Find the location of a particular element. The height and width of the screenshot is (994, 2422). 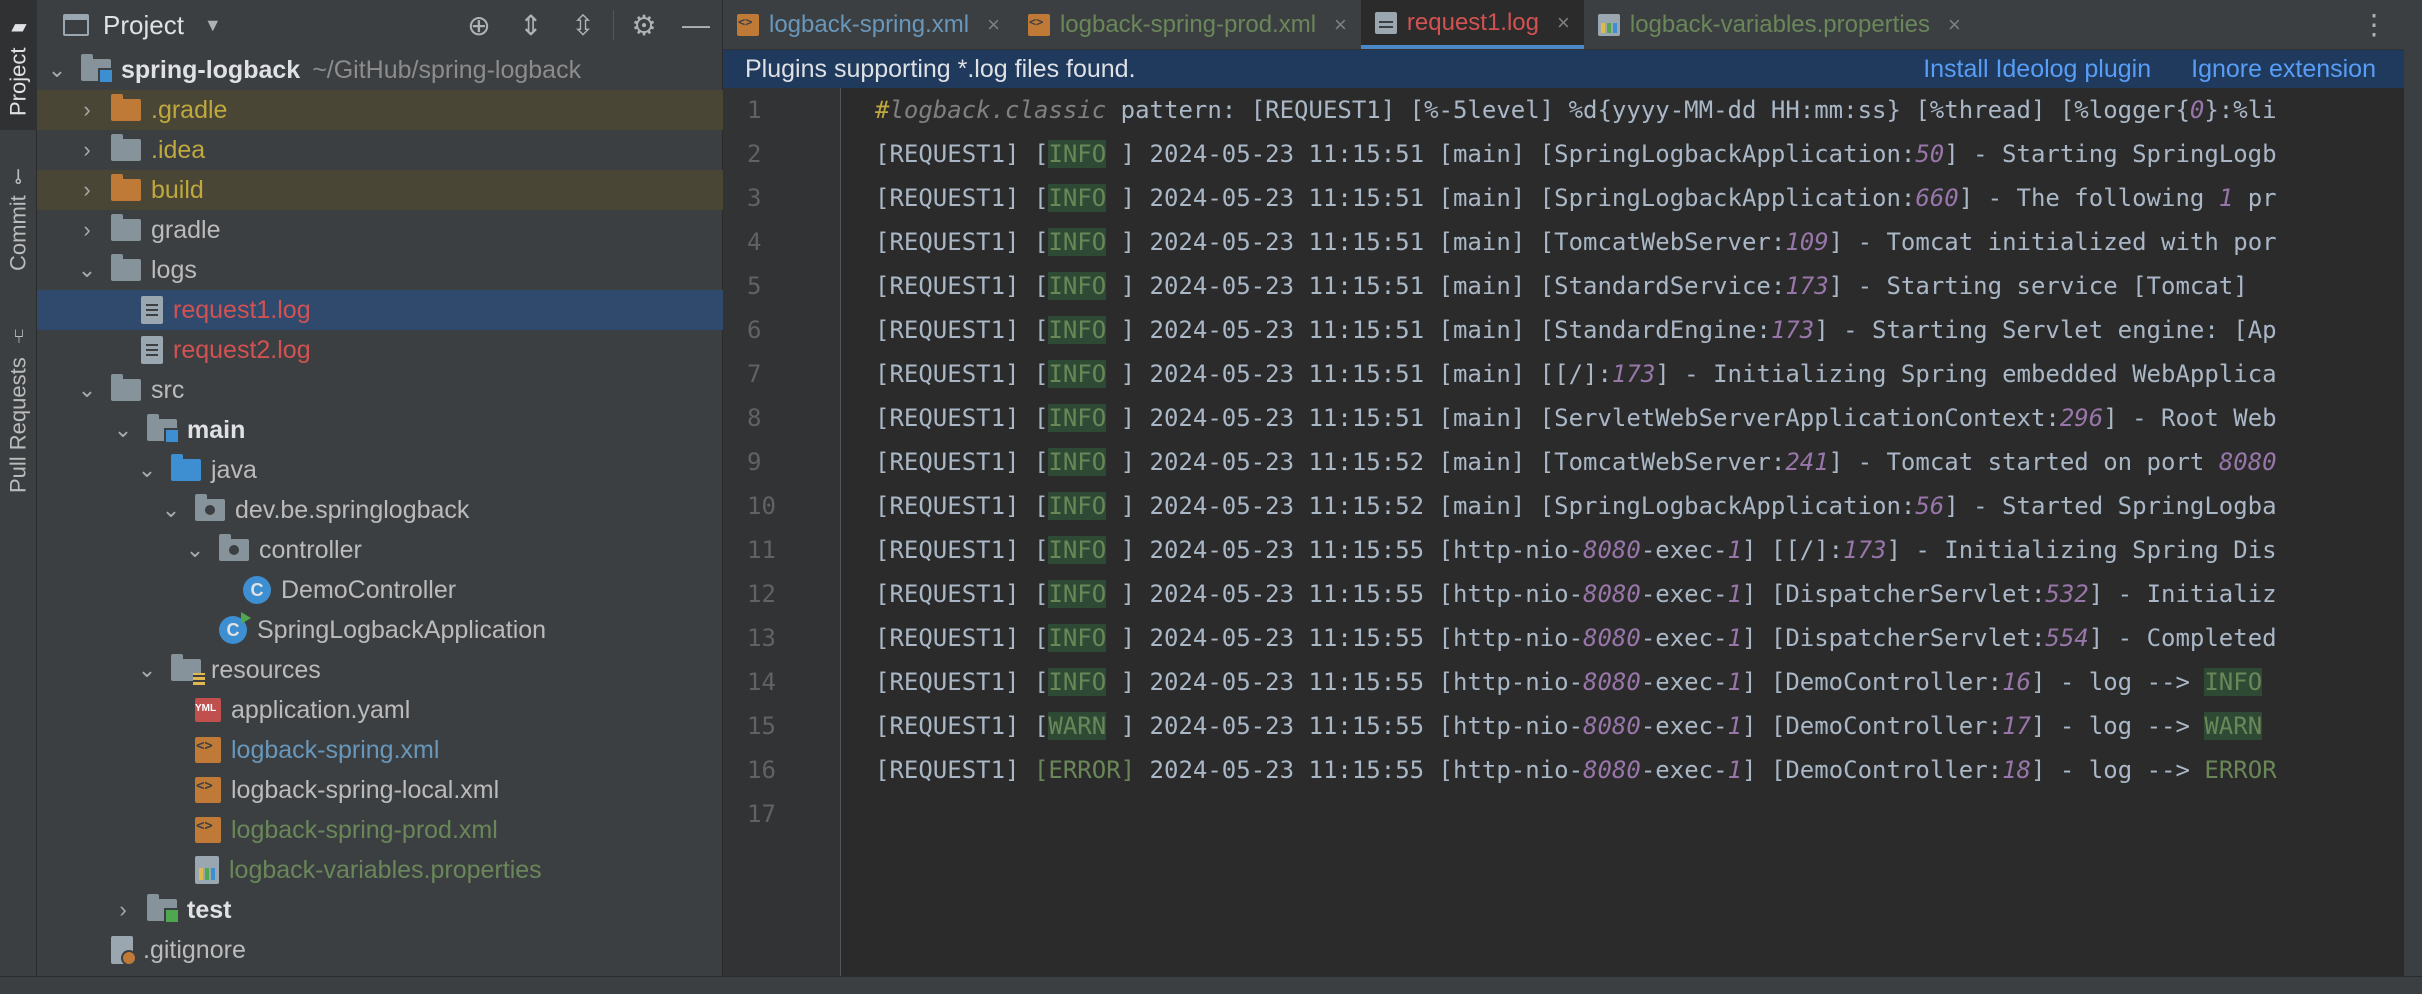

tree-item: ⌄ src is located at coordinates (380, 390).